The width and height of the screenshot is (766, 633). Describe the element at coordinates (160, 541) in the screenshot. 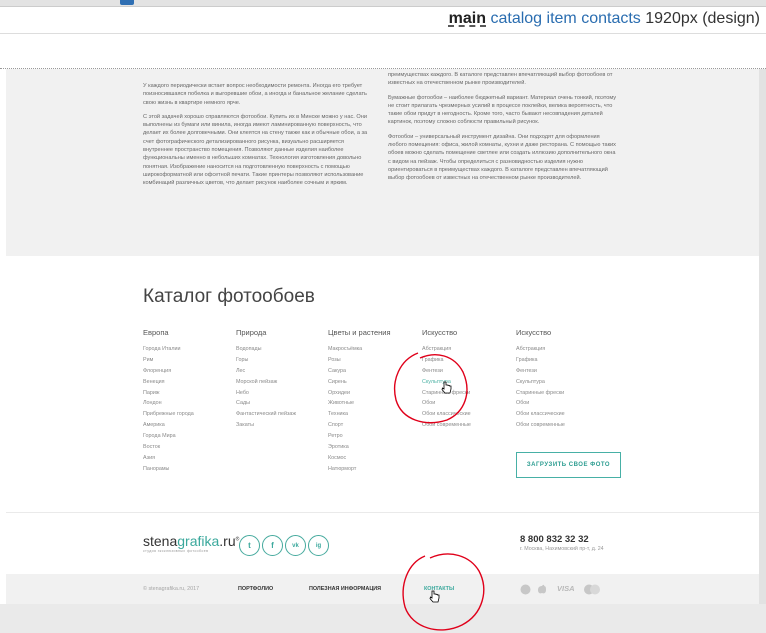

I see `logo-main: stena` at that location.